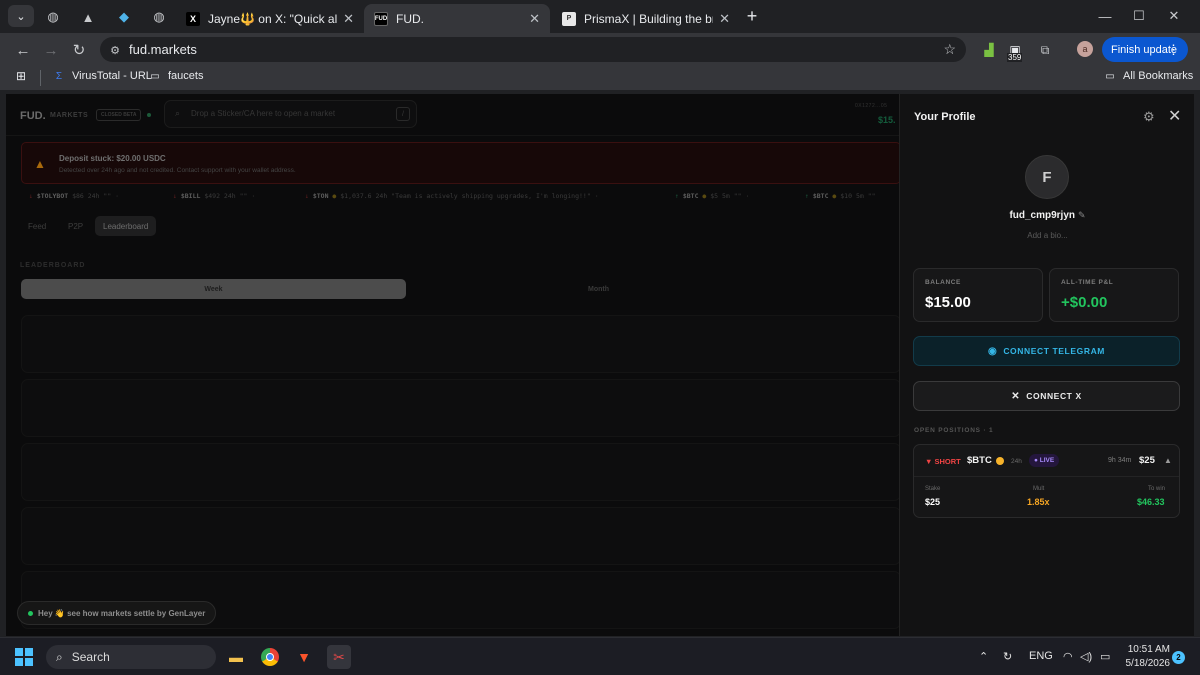 Image resolution: width=1200 pixels, height=675 pixels. I want to click on volume-icon: ◁), so click(1086, 656).